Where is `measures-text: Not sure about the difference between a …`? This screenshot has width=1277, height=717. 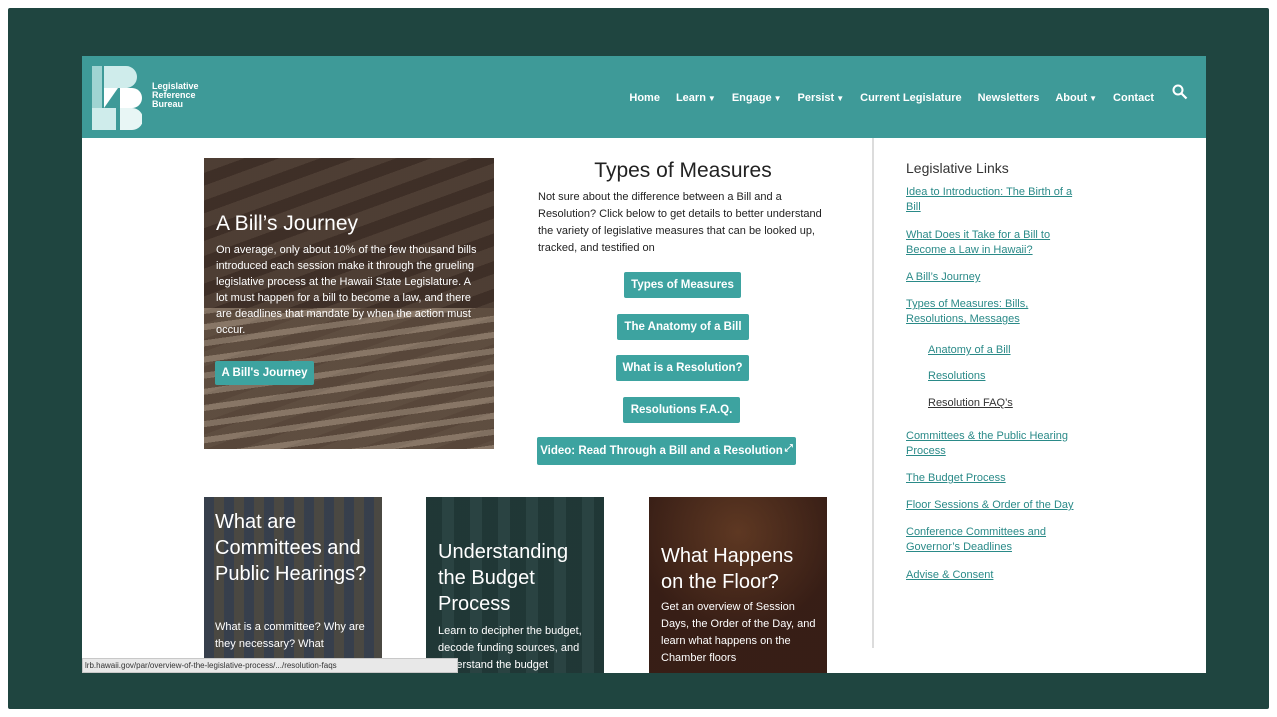 measures-text: Not sure about the difference between a … is located at coordinates (680, 222).